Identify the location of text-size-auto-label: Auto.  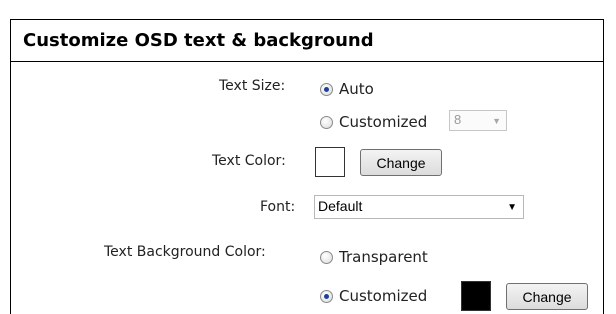
(356, 89).